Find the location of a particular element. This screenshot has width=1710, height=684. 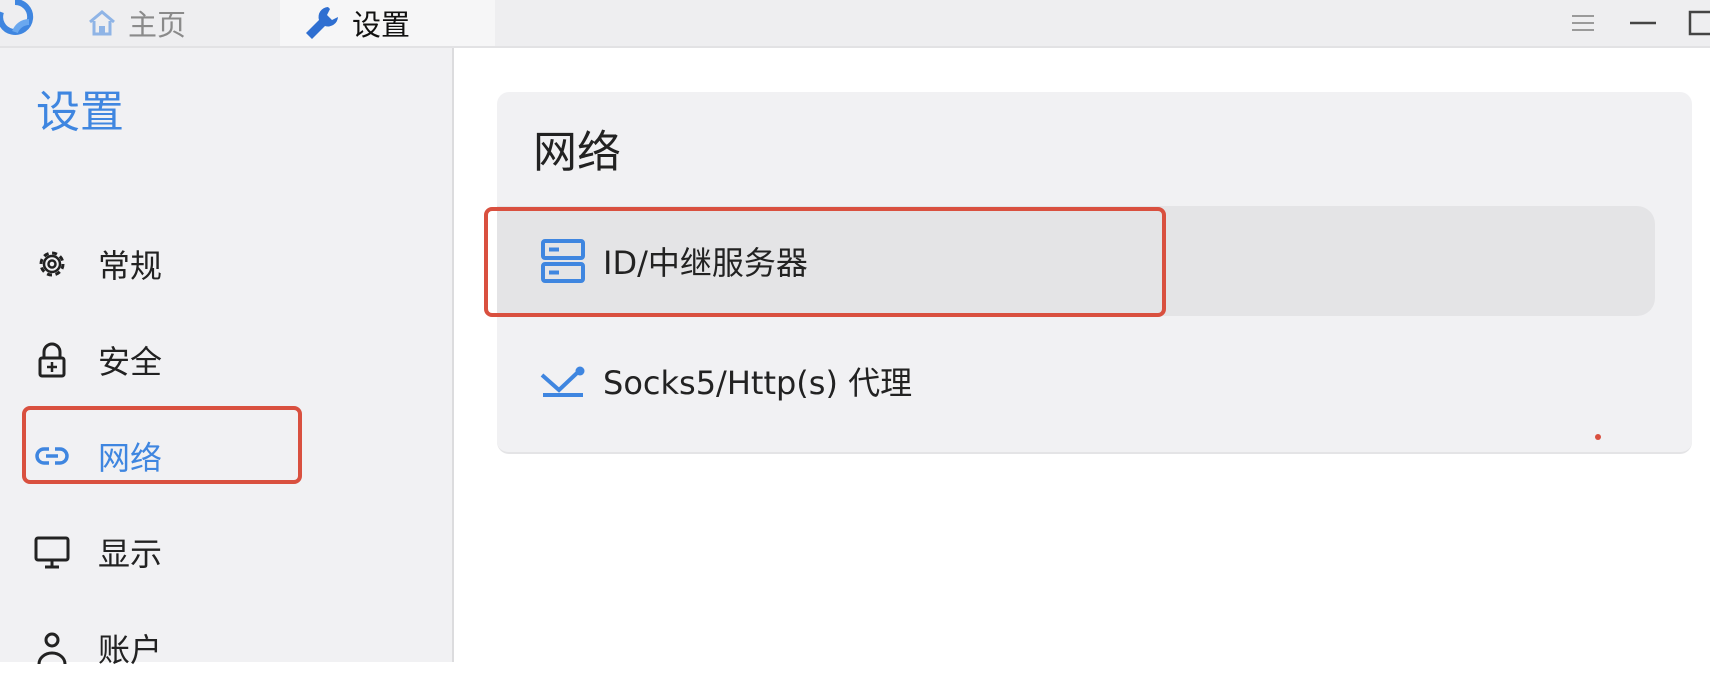

home-icon is located at coordinates (102, 23).